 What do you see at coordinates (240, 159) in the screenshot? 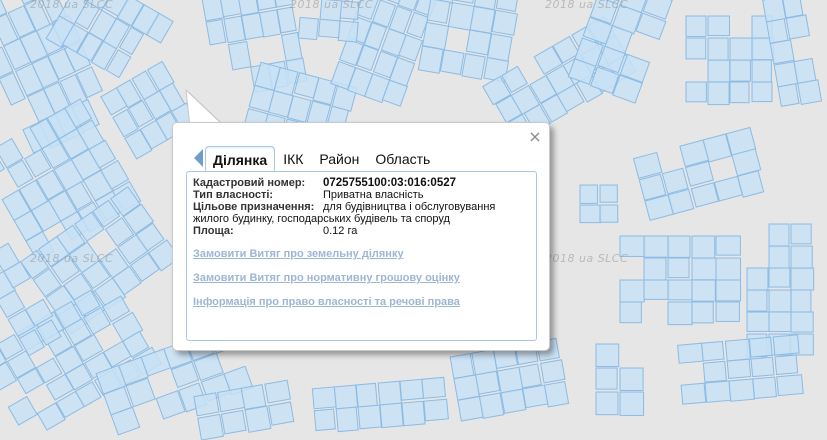
I see `tab-parcel: Ділянка` at bounding box center [240, 159].